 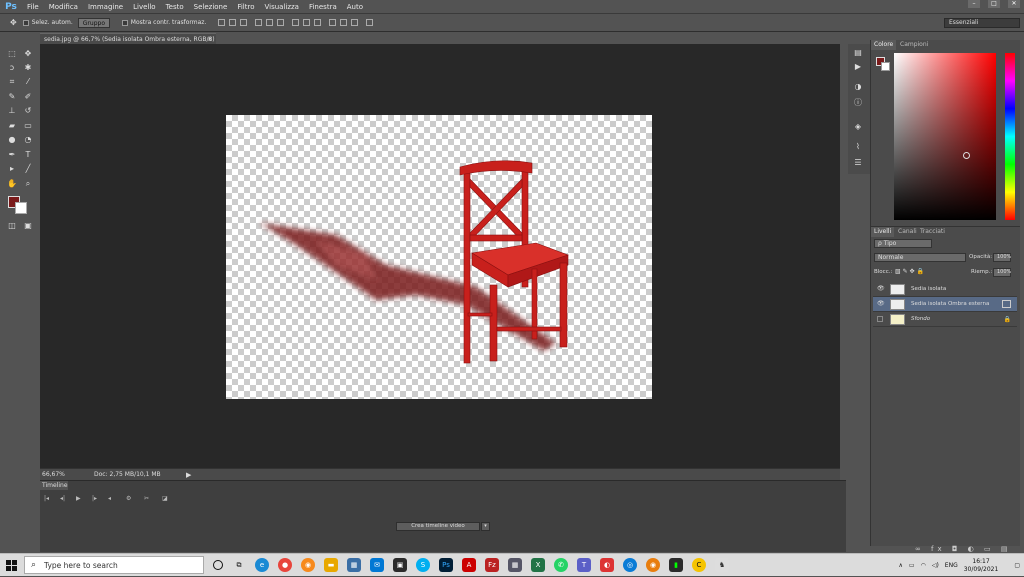 I want to click on wifi-icon: ◠, so click(x=923, y=565).